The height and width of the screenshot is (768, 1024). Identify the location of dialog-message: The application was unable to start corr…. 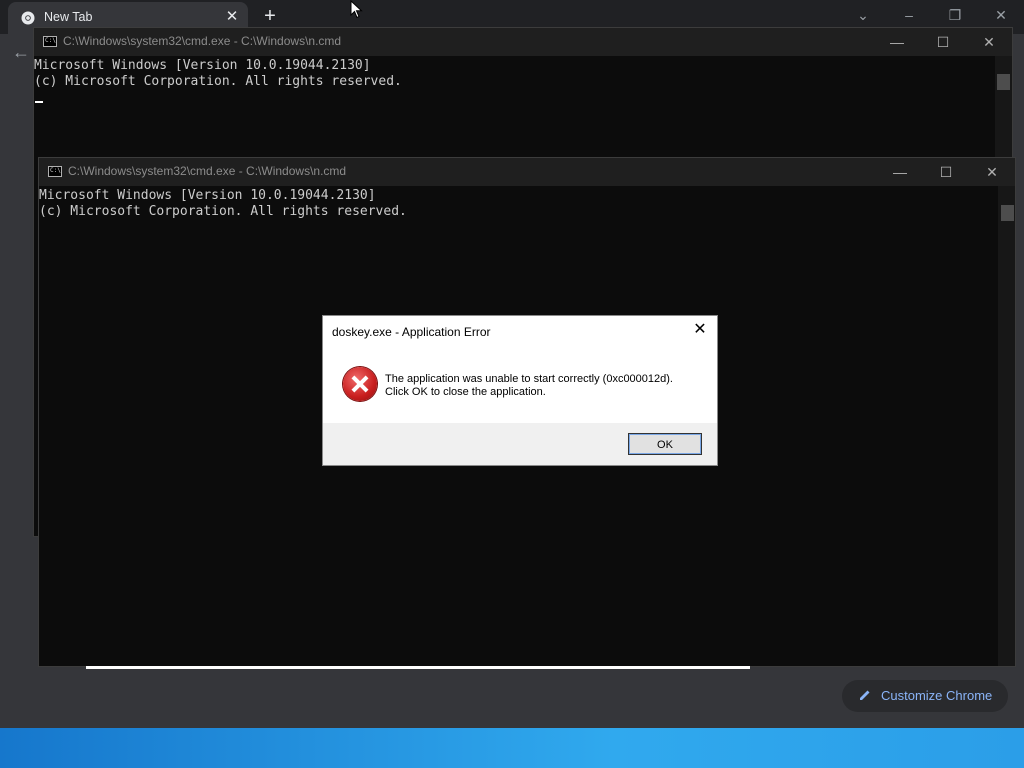
(529, 386).